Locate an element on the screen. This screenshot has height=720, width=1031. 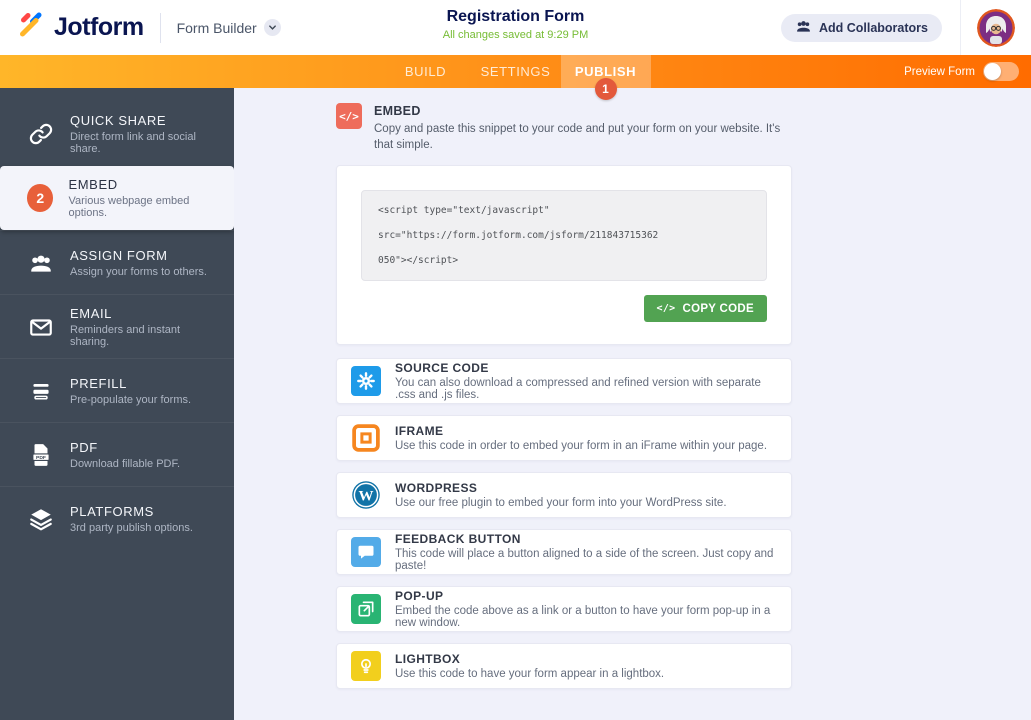
option-title: POP-UP is located at coordinates (419, 596).